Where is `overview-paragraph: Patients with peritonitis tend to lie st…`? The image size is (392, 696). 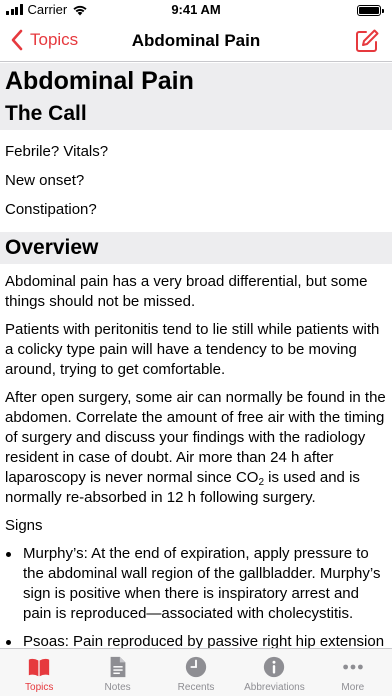
overview-paragraph: Patients with peritonitis tend to lie st… is located at coordinates (192, 349).